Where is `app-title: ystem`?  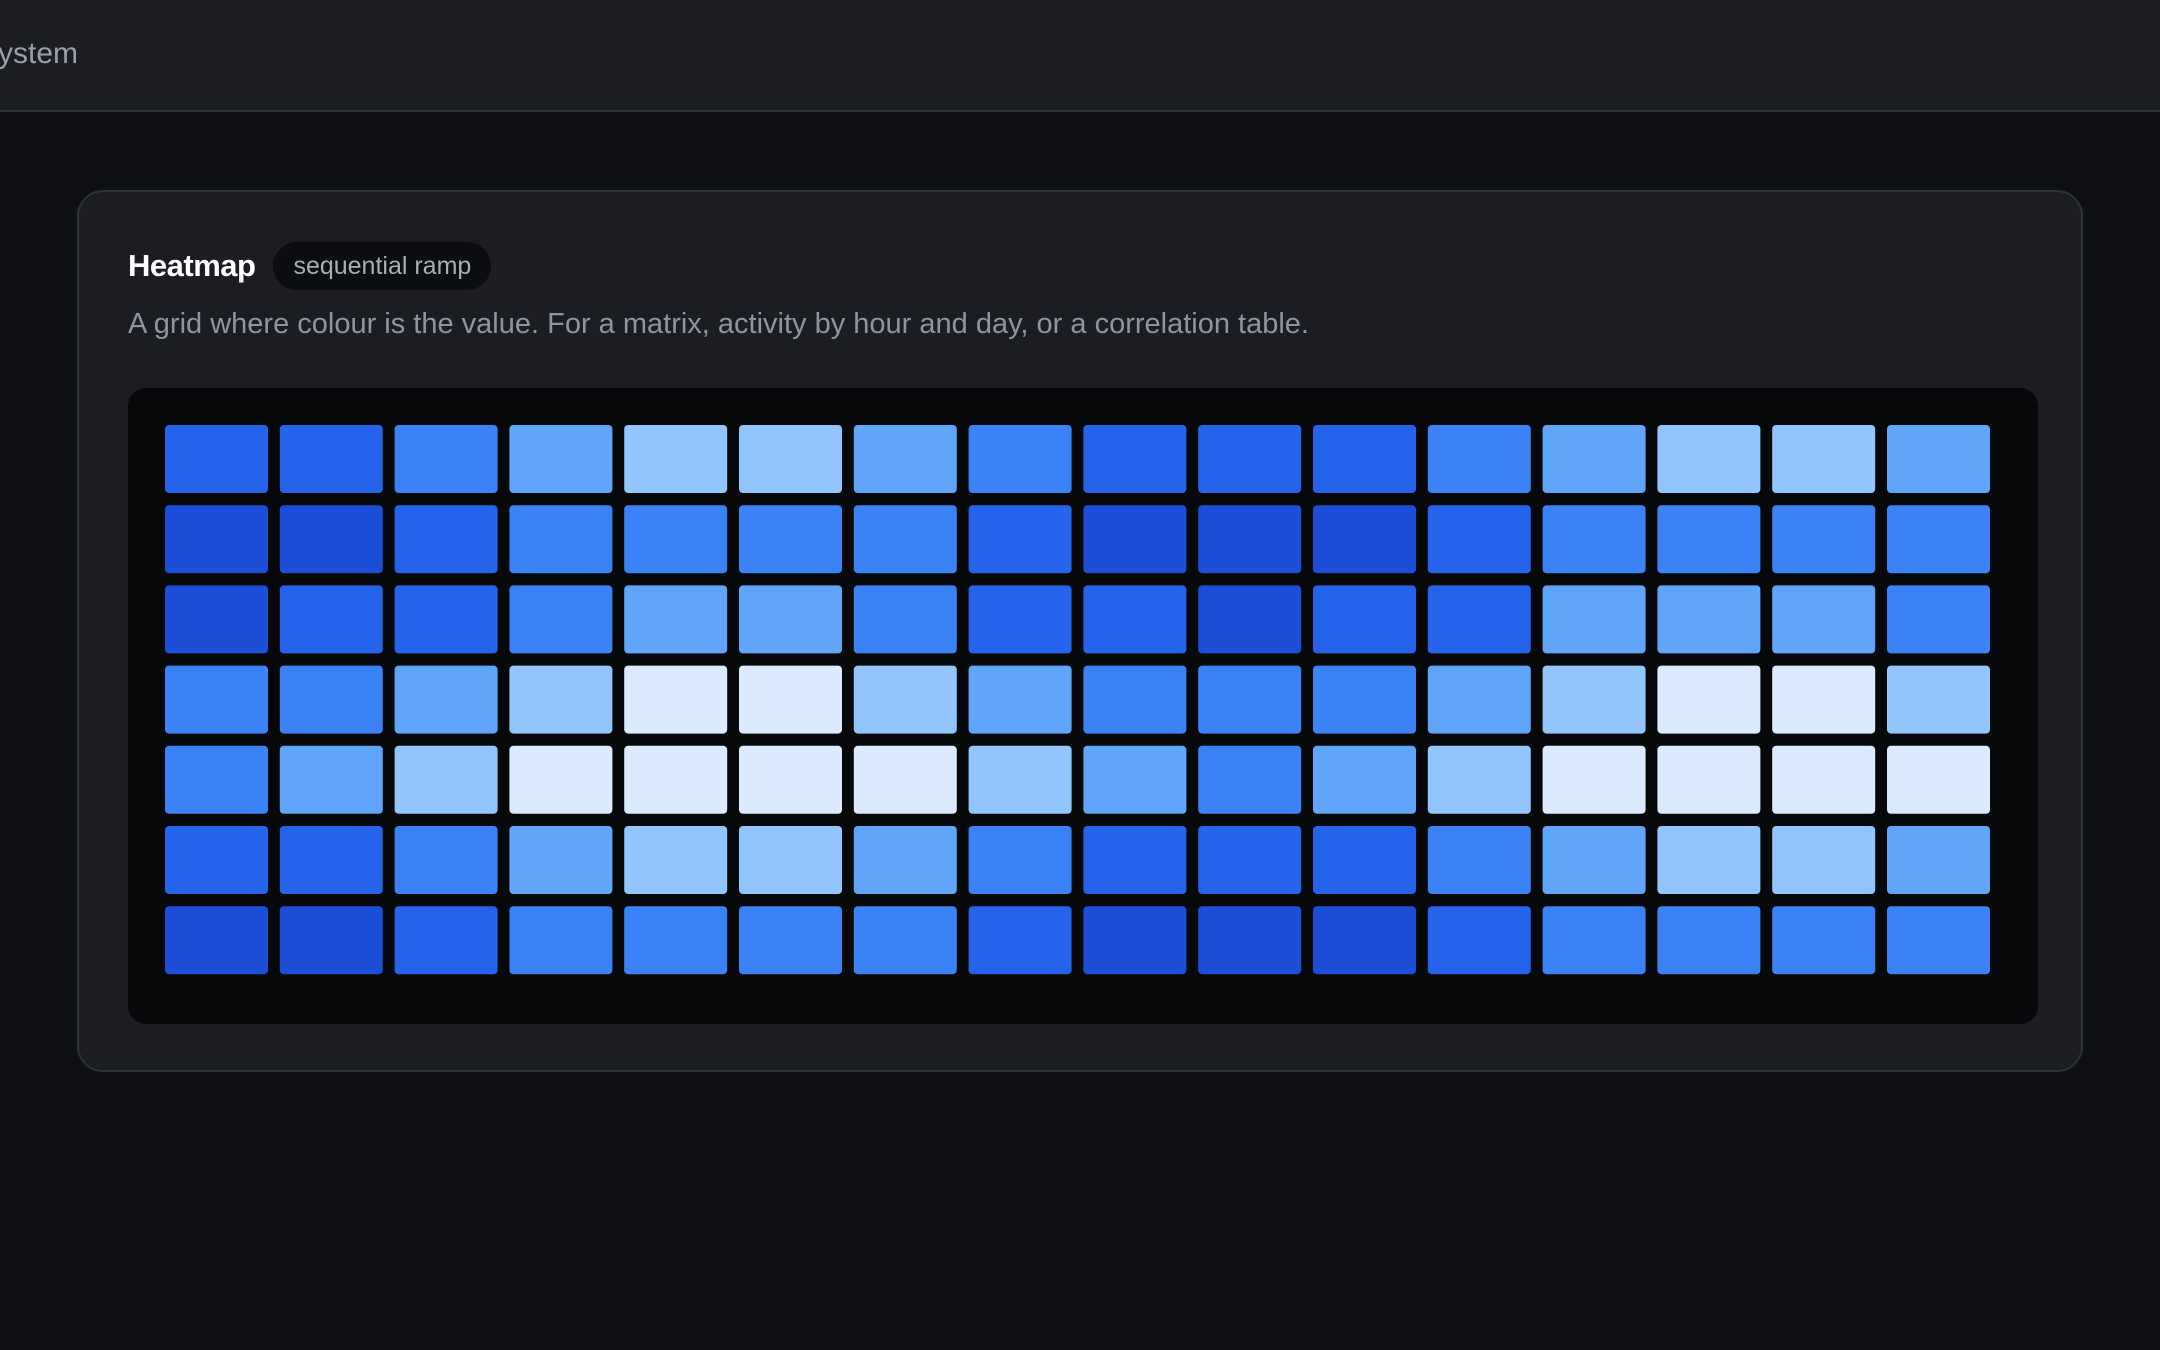 app-title: ystem is located at coordinates (39, 53).